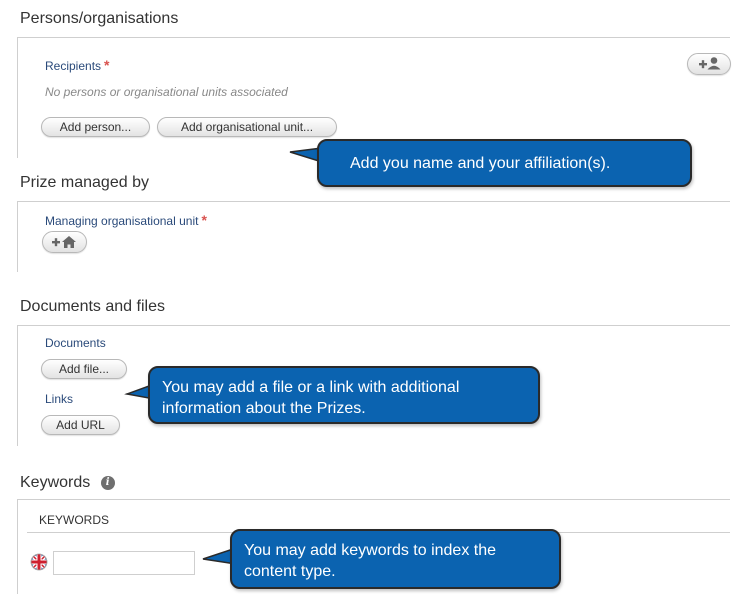 This screenshot has height=594, width=747. I want to click on section-title-prize: Prize managed by, so click(84, 182).